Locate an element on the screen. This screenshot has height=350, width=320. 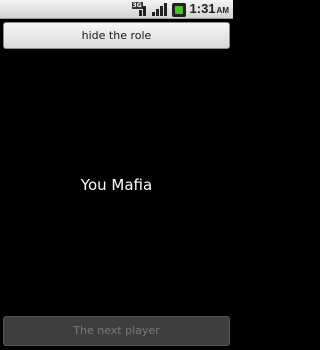
status-icons: 3G 1:31AM is located at coordinates (180, 9).